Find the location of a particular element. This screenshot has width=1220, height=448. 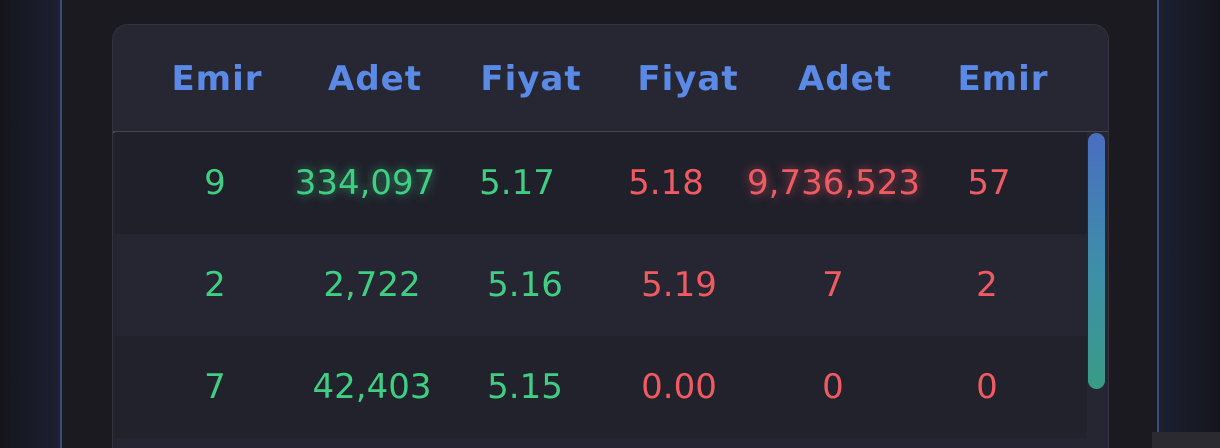

sell-price-cell: 5.19 is located at coordinates (679, 285).